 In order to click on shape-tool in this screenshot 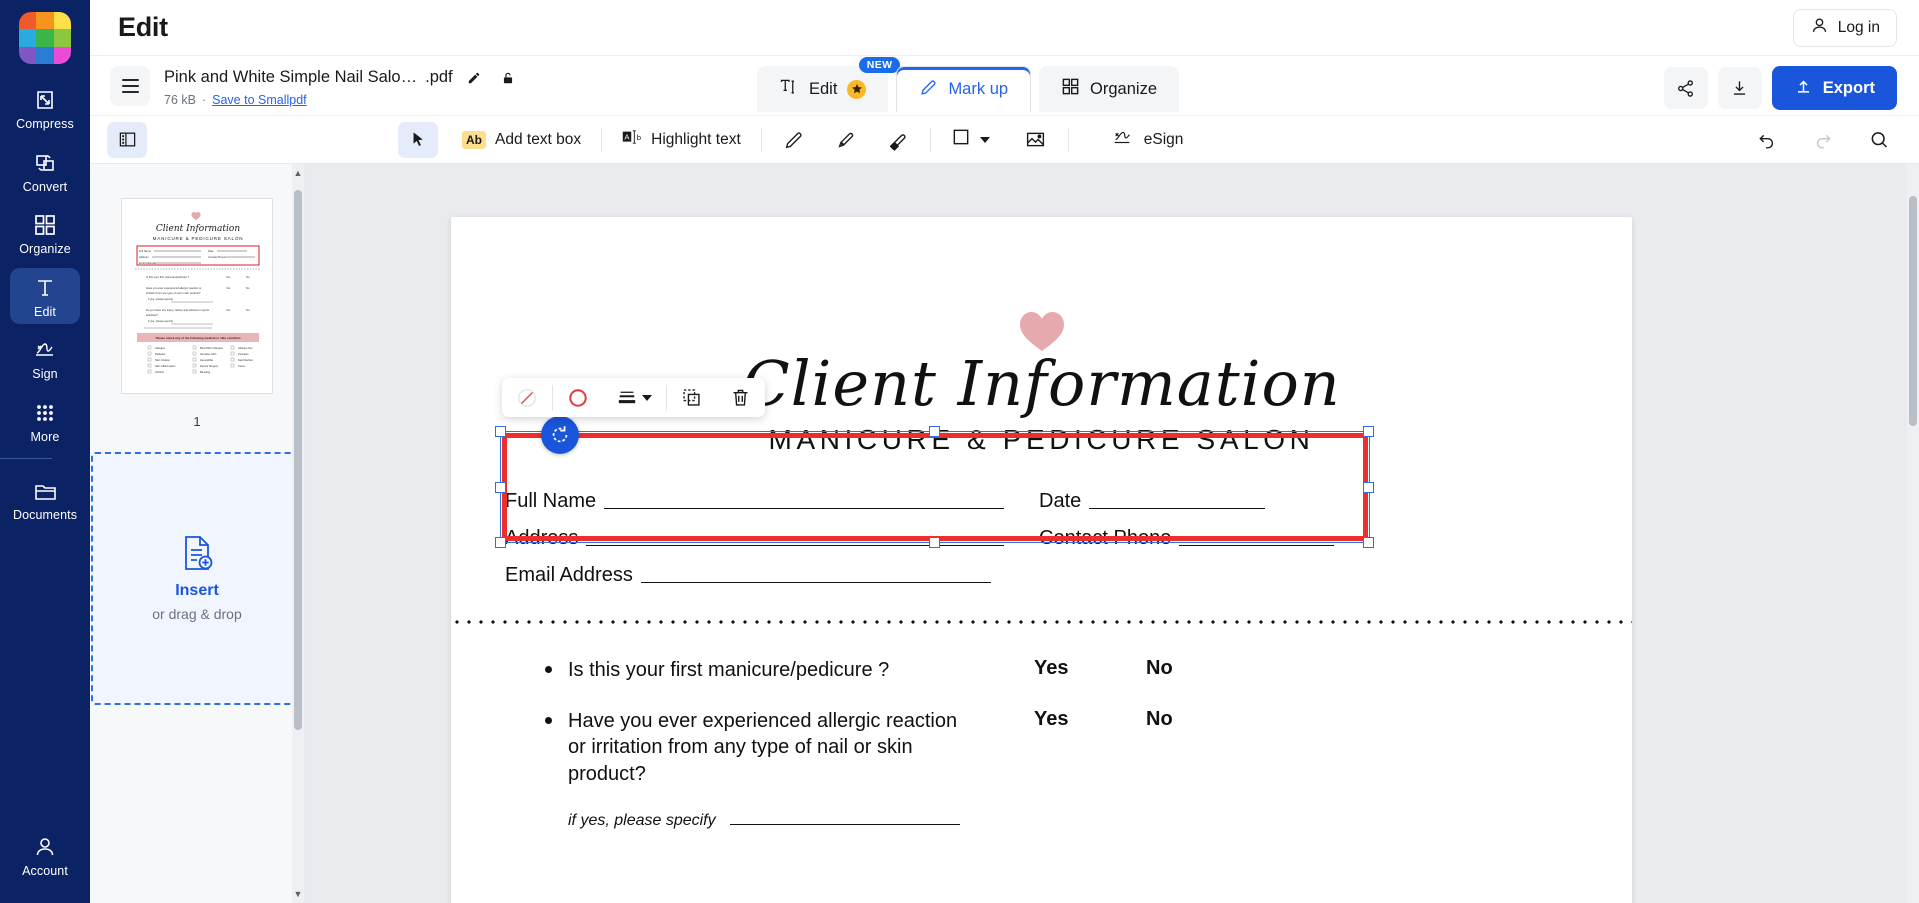, I will do `click(970, 140)`.